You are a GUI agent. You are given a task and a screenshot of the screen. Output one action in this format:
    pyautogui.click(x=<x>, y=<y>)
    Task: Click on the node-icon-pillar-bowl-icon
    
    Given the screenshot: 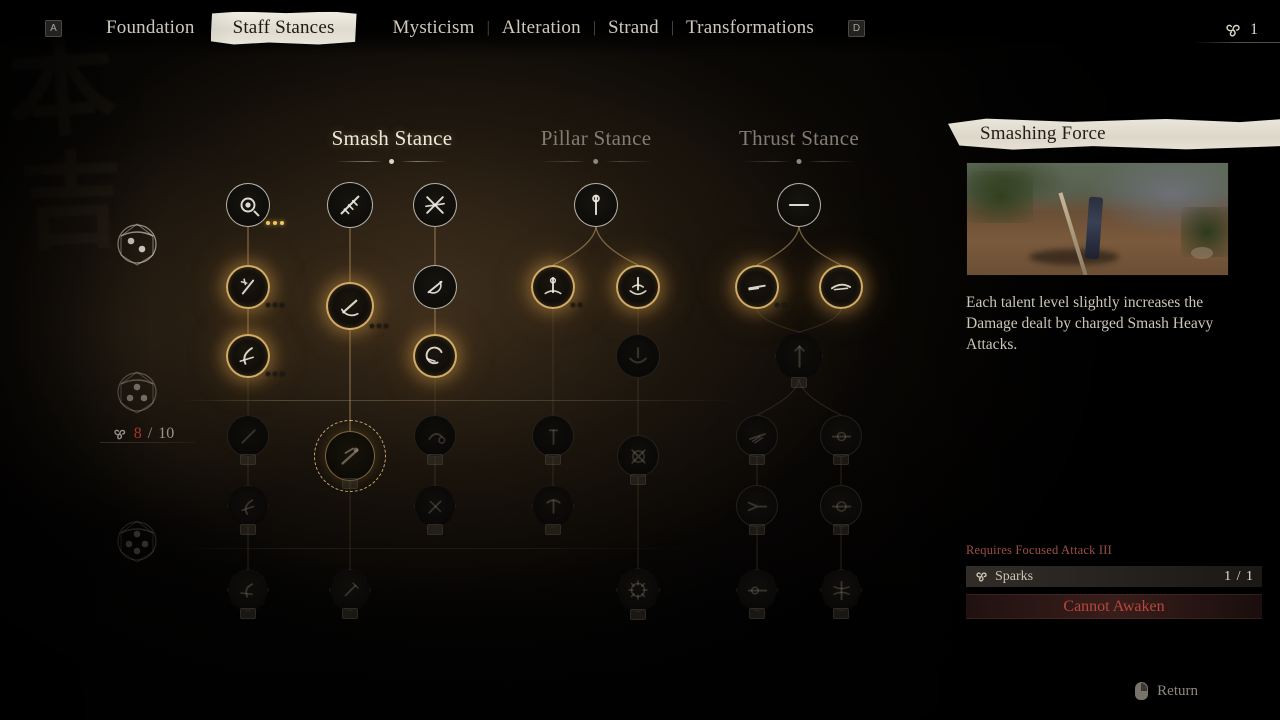 What is the action you would take?
    pyautogui.click(x=638, y=356)
    